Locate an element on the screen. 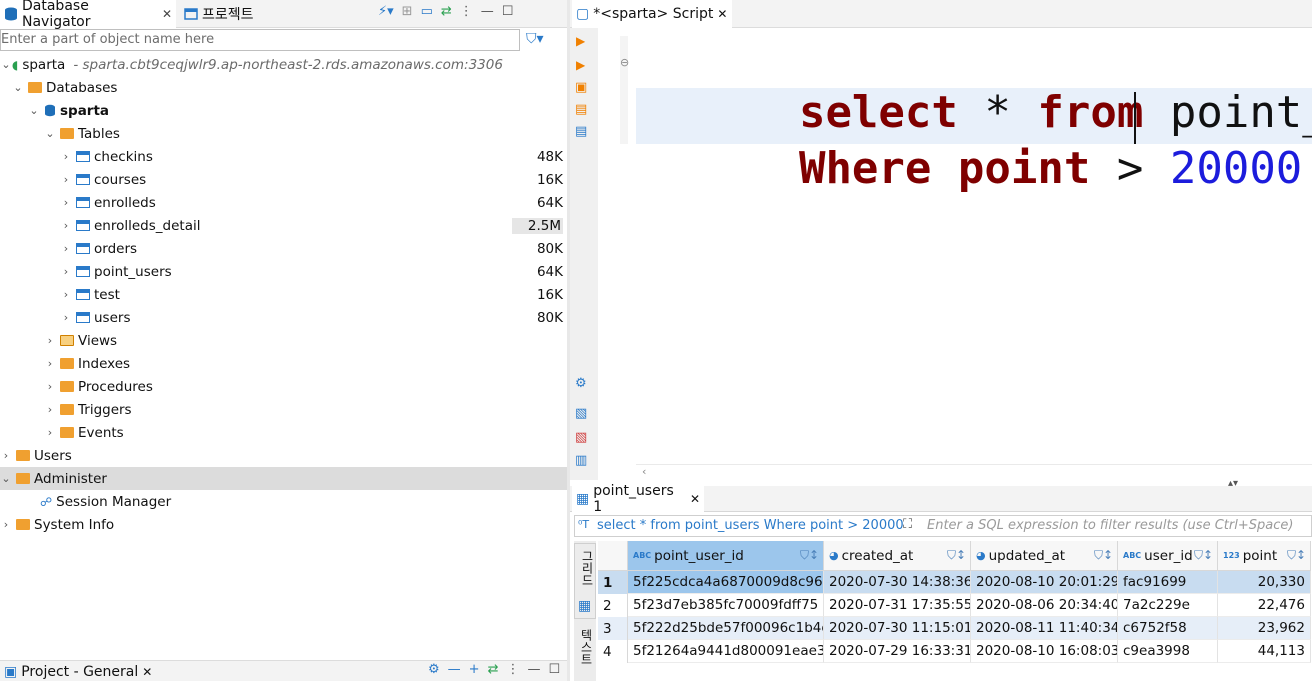  export-icon: ▧ is located at coordinates (581, 413).